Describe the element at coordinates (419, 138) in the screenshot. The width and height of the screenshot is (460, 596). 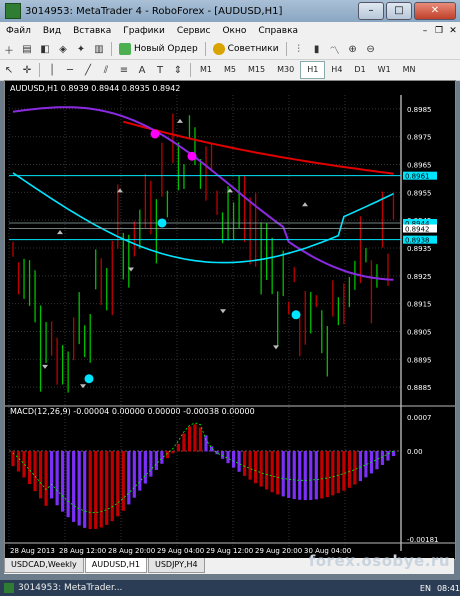
I see `price-label: 0.8975` at that location.